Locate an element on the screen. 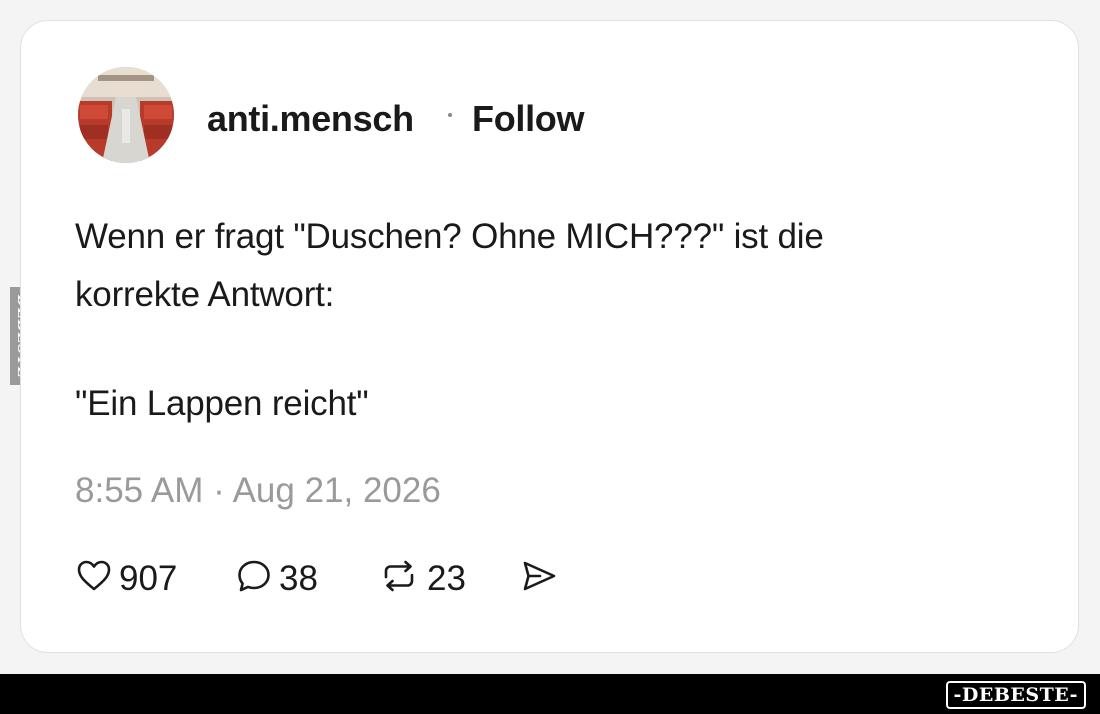 The height and width of the screenshot is (714, 1100). post-text-line: korrekte Antwort: is located at coordinates (205, 294).